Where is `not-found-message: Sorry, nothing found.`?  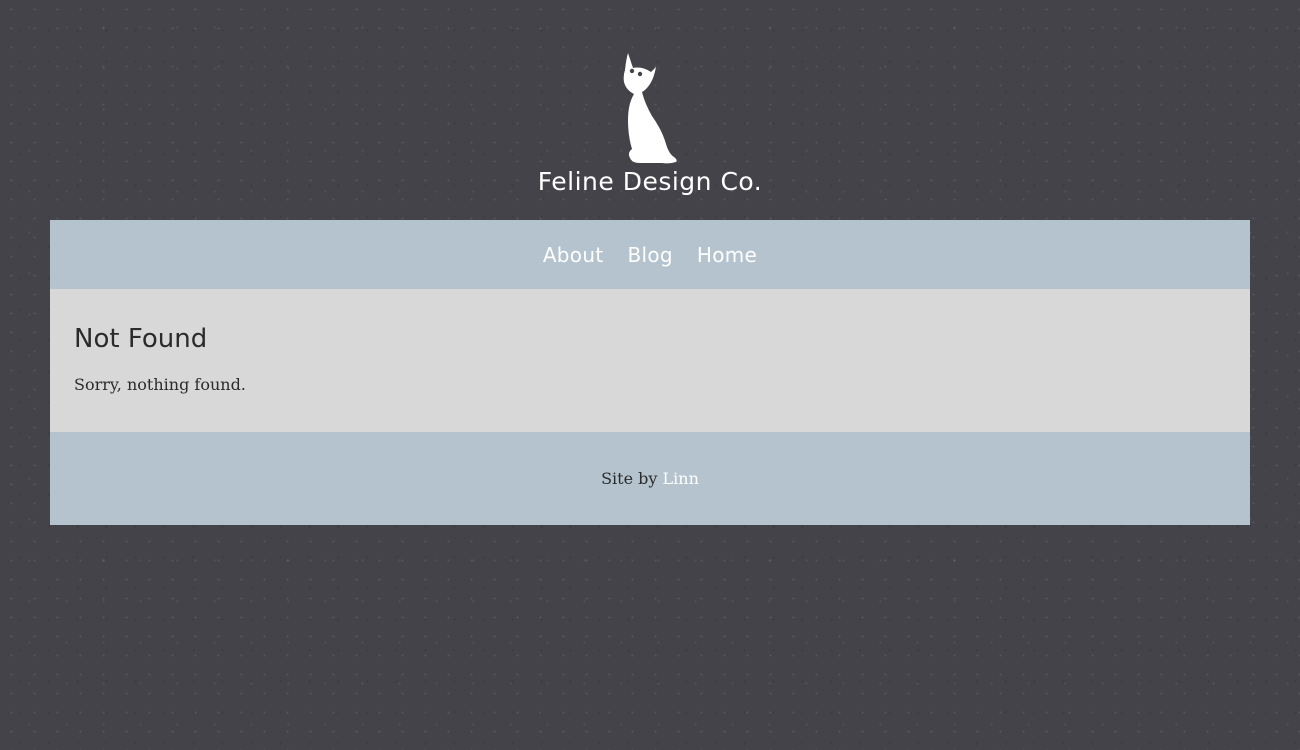
not-found-message: Sorry, nothing found. is located at coordinates (160, 384).